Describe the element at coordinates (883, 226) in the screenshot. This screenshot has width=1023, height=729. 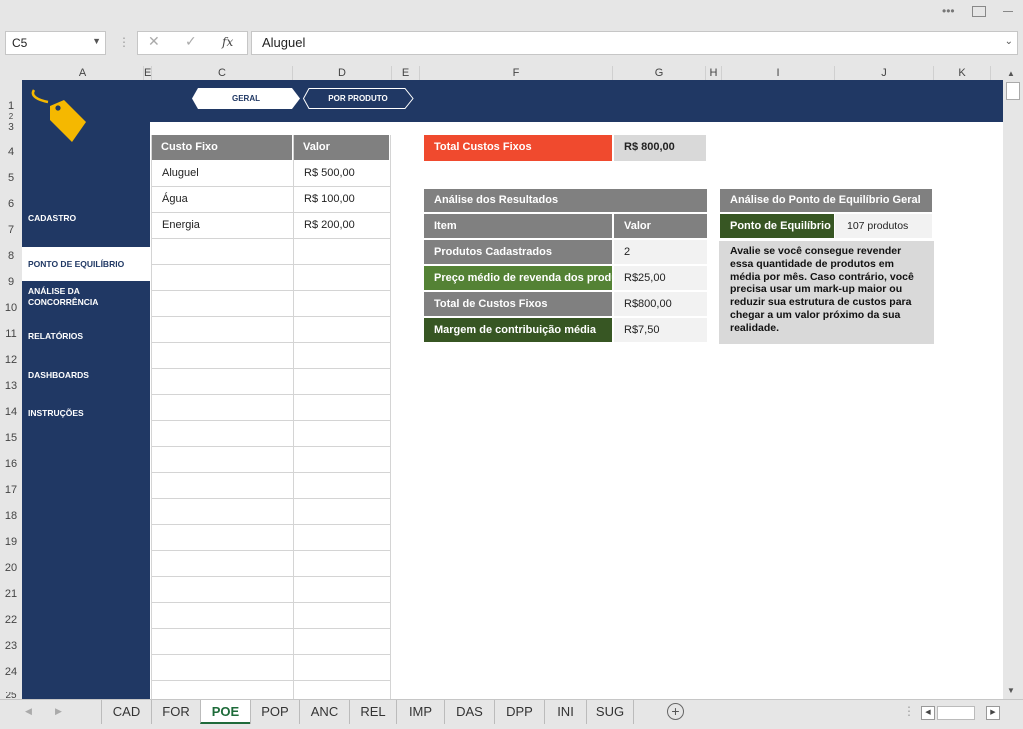
I see `equilibrium-value: 107 produtos` at that location.